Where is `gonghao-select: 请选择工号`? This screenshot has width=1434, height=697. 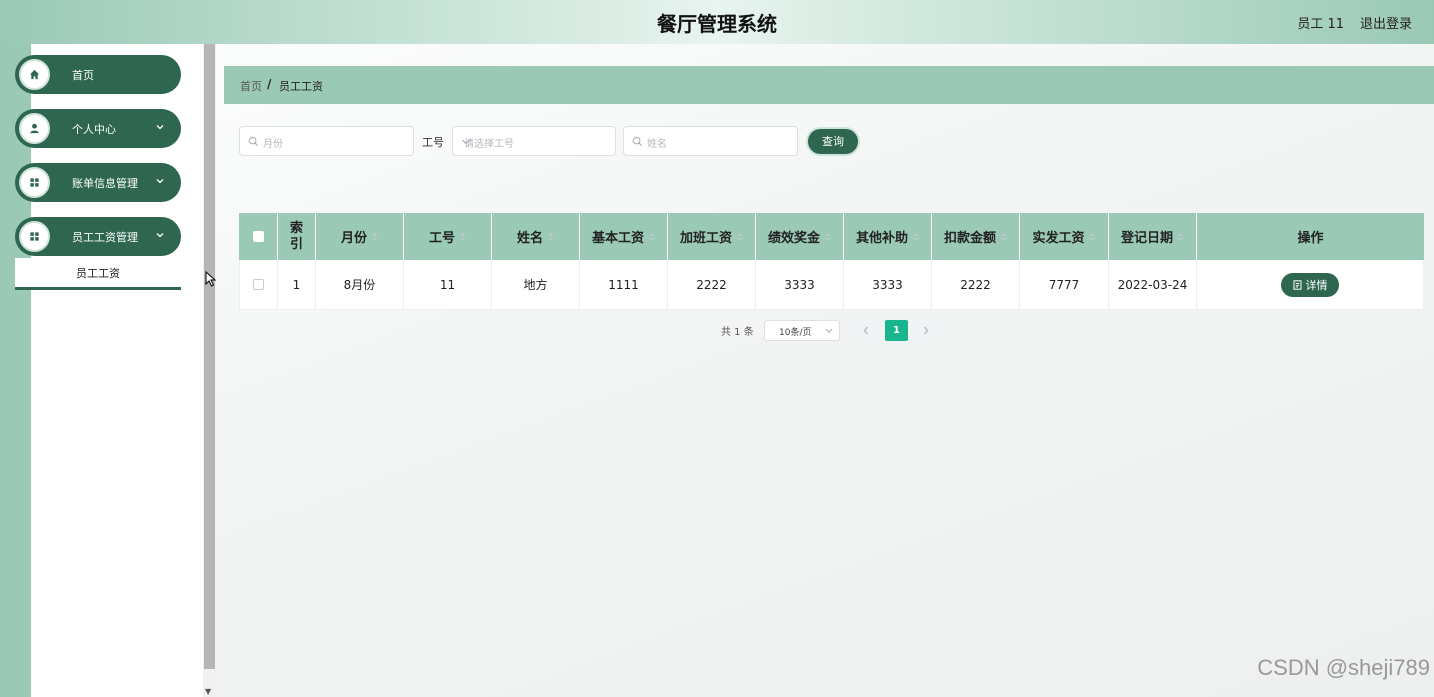
gonghao-select: 请选择工号 is located at coordinates (534, 141).